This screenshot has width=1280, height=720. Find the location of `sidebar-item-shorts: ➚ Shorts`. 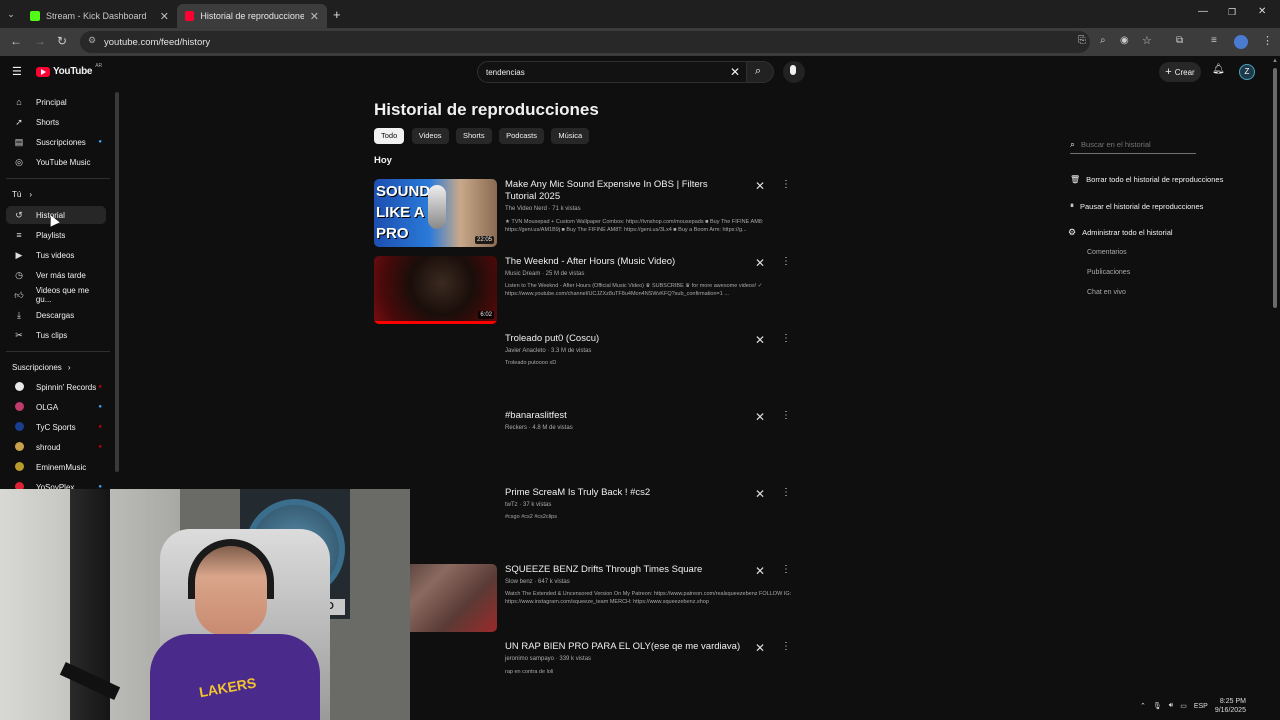

sidebar-item-shorts: ➚ Shorts is located at coordinates (56, 122).